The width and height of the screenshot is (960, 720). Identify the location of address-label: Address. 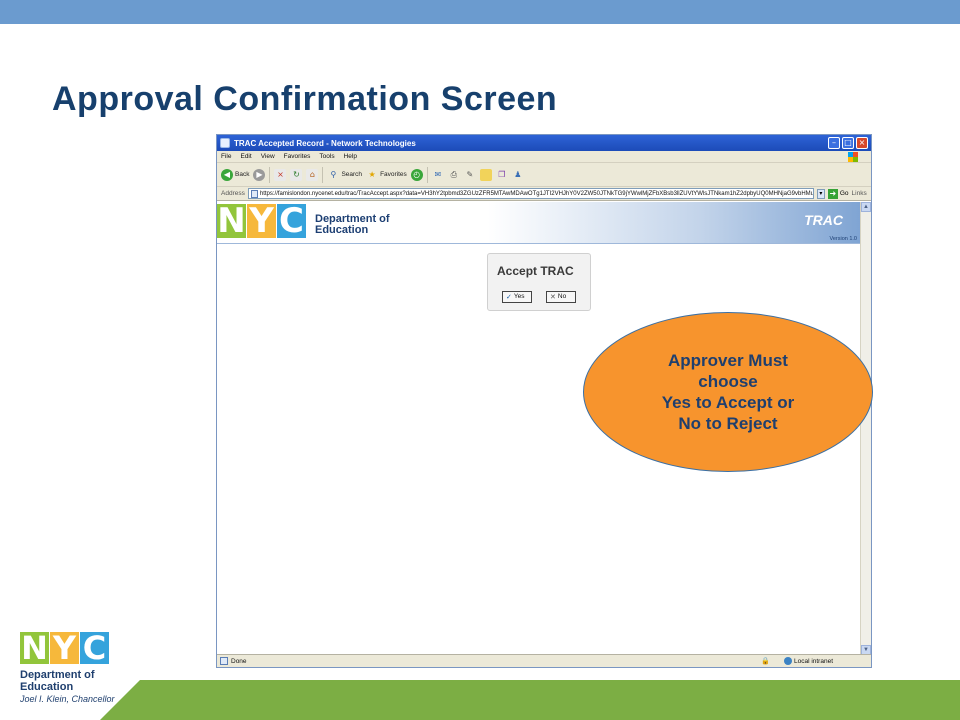
(233, 193).